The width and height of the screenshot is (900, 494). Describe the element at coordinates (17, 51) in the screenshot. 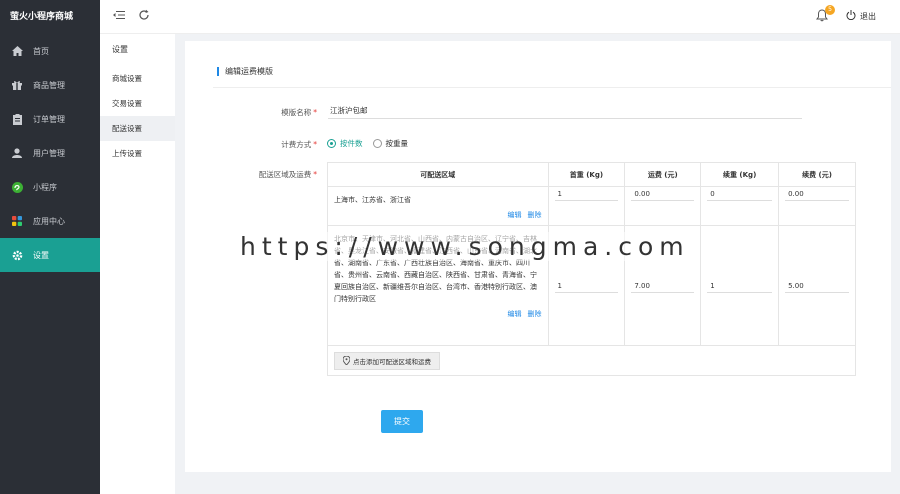

I see `home-icon` at that location.